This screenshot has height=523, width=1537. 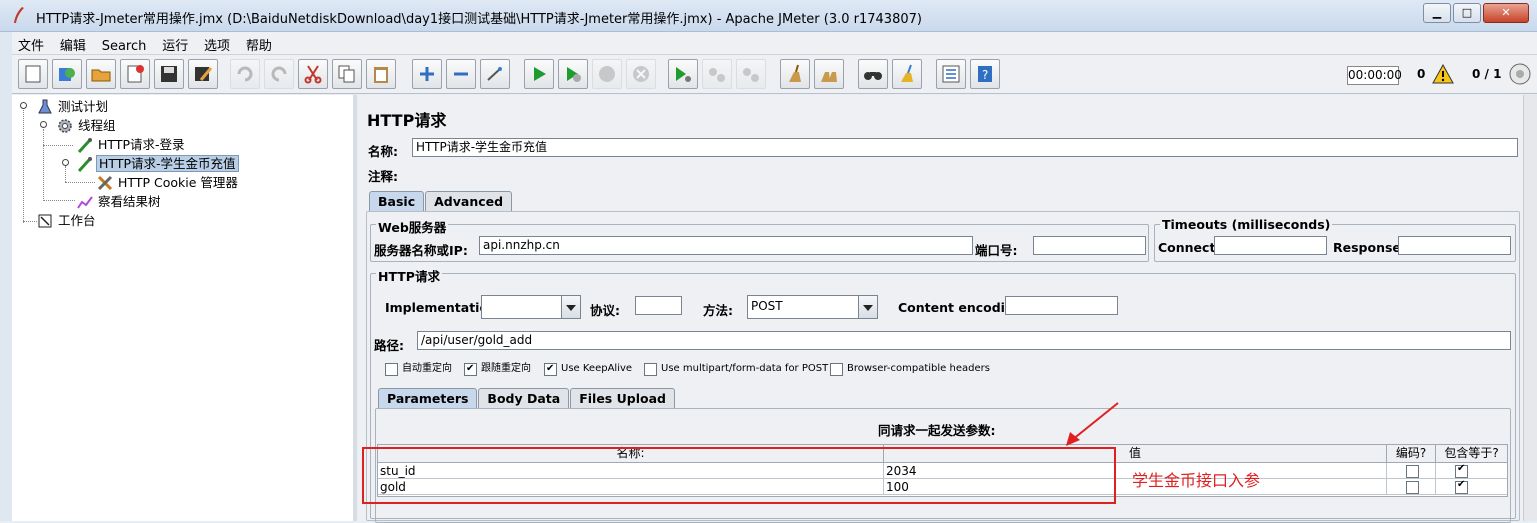 I want to click on shutdown-button, so click(x=641, y=74).